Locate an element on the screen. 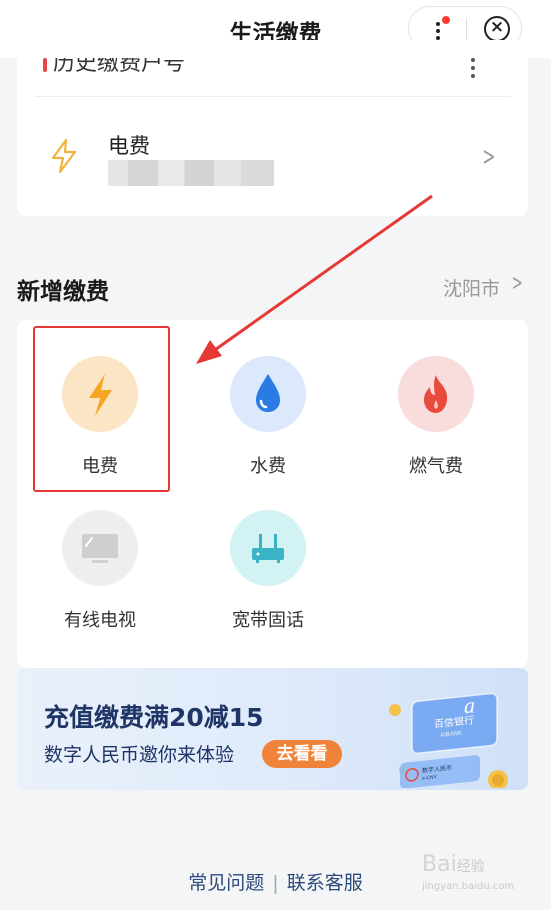 Image resolution: width=551 pixels, height=910 pixels. water-drop-icon is located at coordinates (268, 394).